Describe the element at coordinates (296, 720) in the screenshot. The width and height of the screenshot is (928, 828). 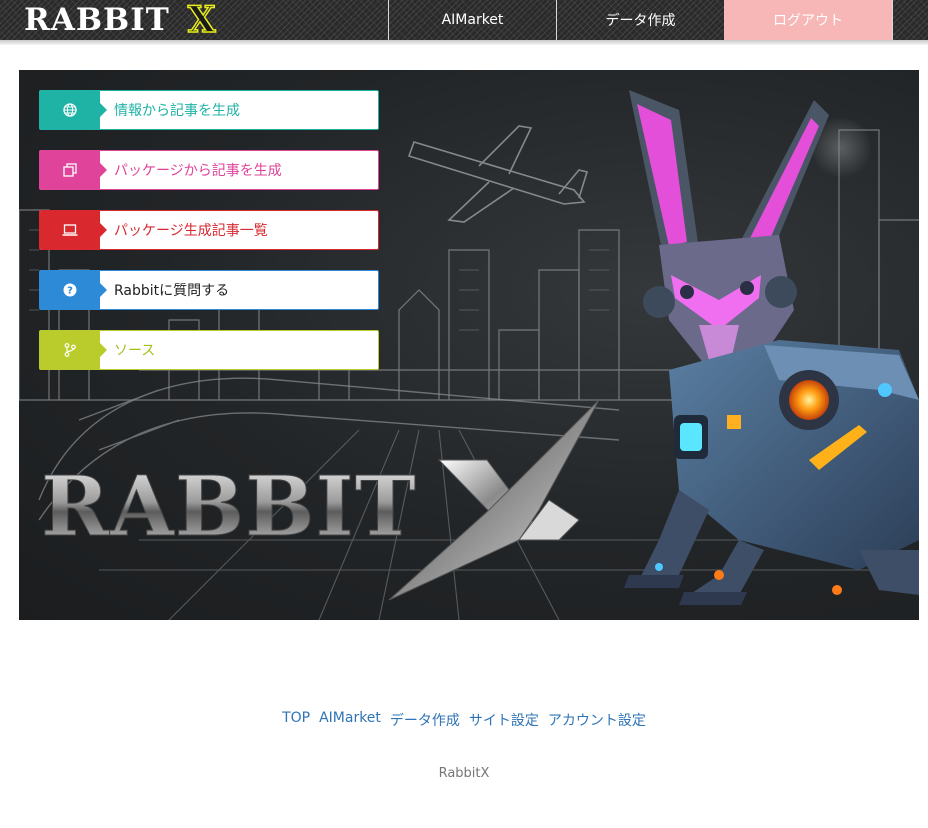
I see `footer-link-top: TOP` at that location.